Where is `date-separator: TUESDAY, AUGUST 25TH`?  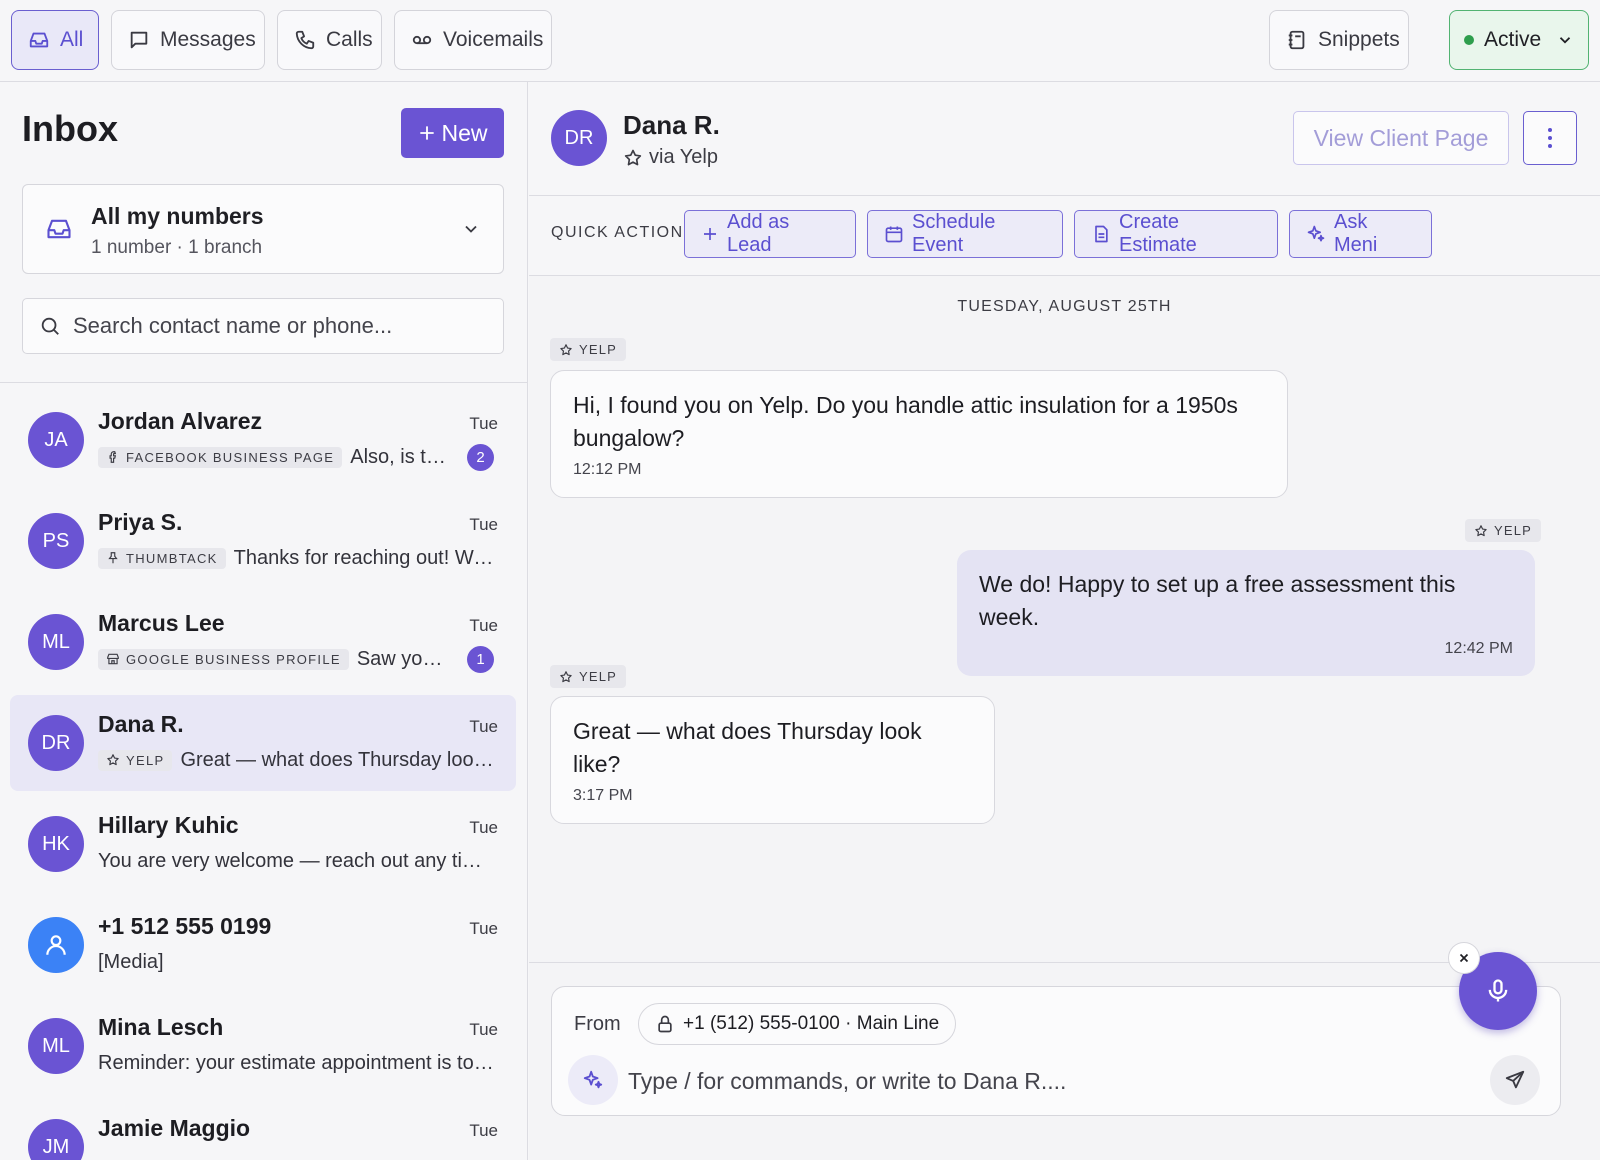 date-separator: TUESDAY, AUGUST 25TH is located at coordinates (1064, 306).